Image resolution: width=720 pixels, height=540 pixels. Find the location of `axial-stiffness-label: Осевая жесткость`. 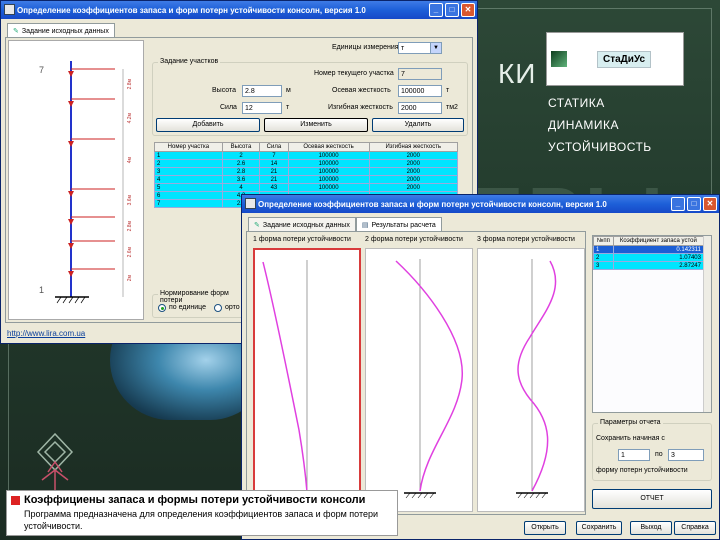

axial-stiffness-label: Осевая жесткость is located at coordinates (361, 90).